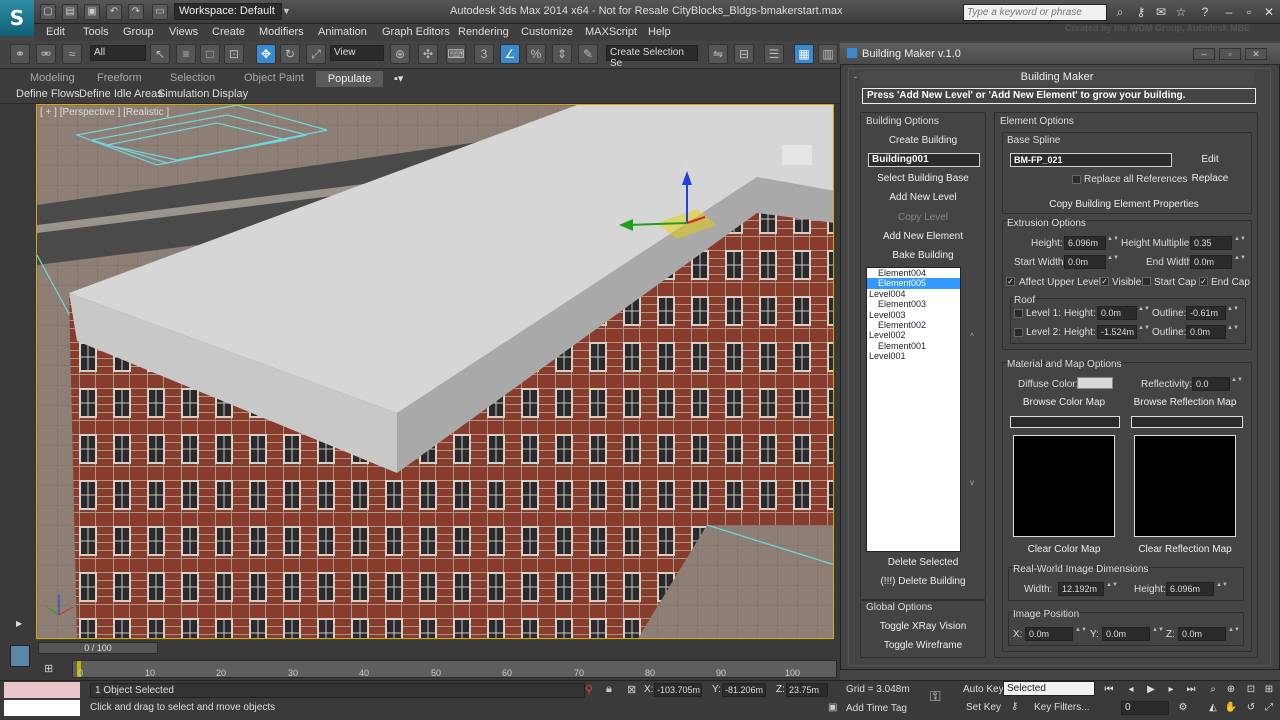  I want to click on select-object-icon: ↖, so click(160, 54).